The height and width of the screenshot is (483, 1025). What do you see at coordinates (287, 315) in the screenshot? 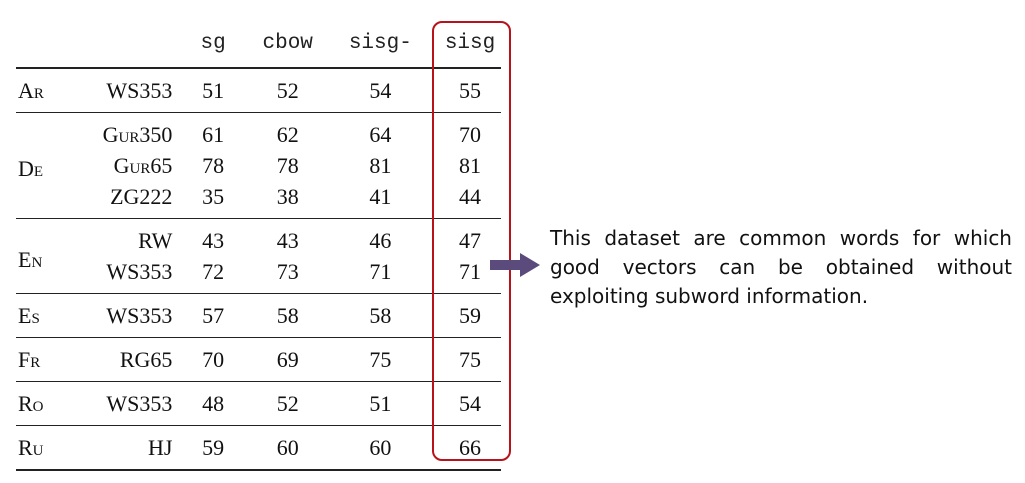
I see `cell-cbow: 58` at bounding box center [287, 315].